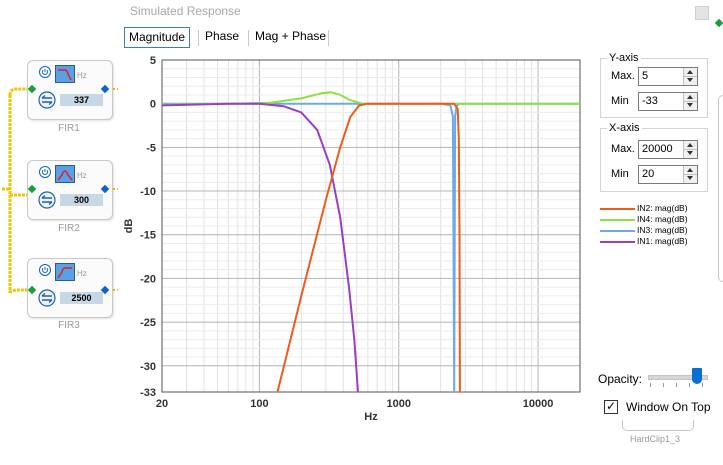  I want to click on ymin-down-button, so click(690, 106).